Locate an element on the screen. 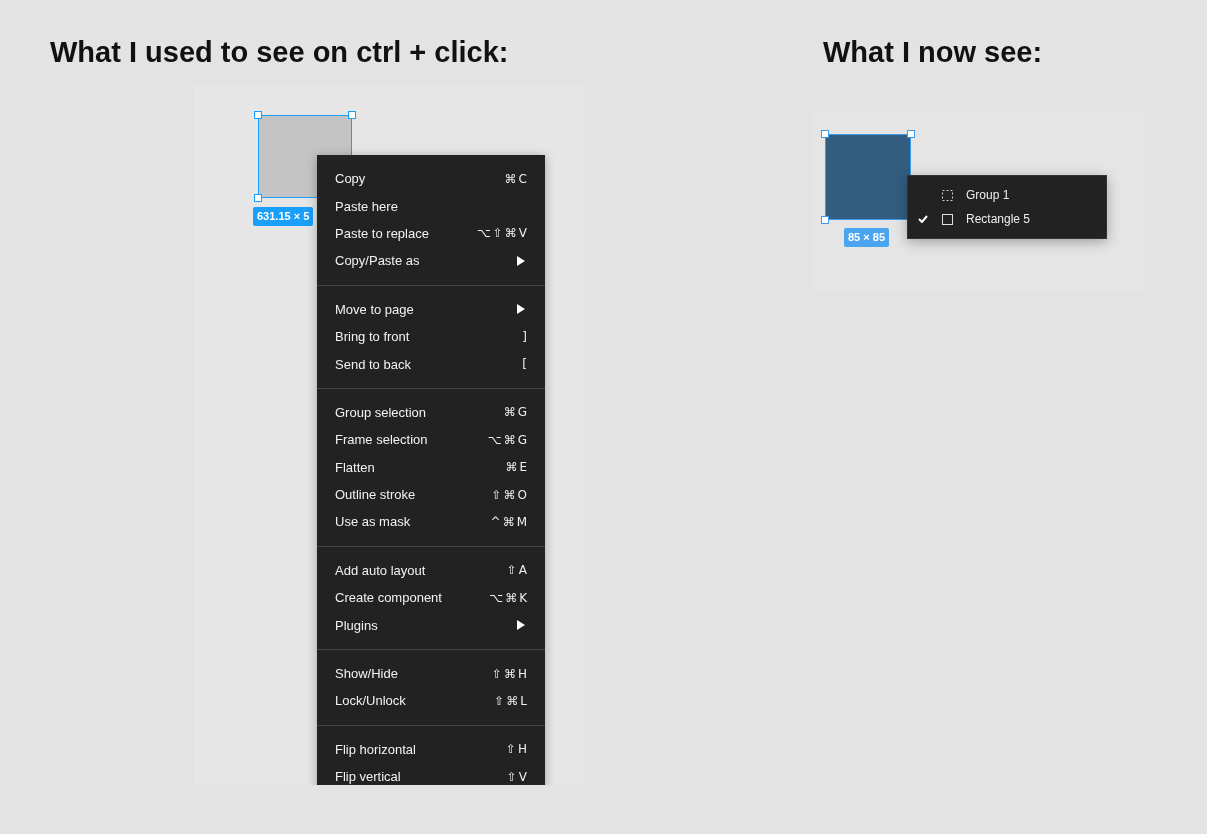 This screenshot has width=1207, height=834. menu-item: Flatten ⌘E is located at coordinates (431, 467).